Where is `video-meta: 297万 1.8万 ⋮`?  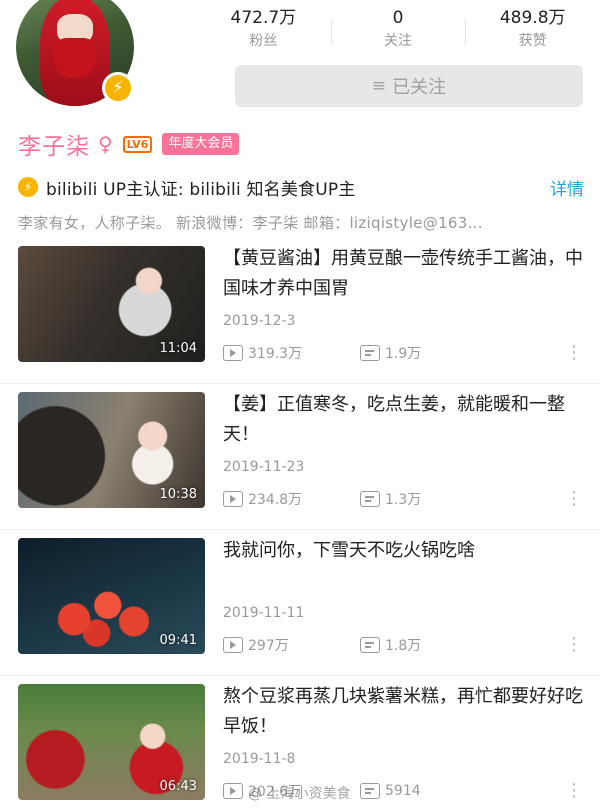
video-meta: 297万 1.8万 ⋮ is located at coordinates (404, 645).